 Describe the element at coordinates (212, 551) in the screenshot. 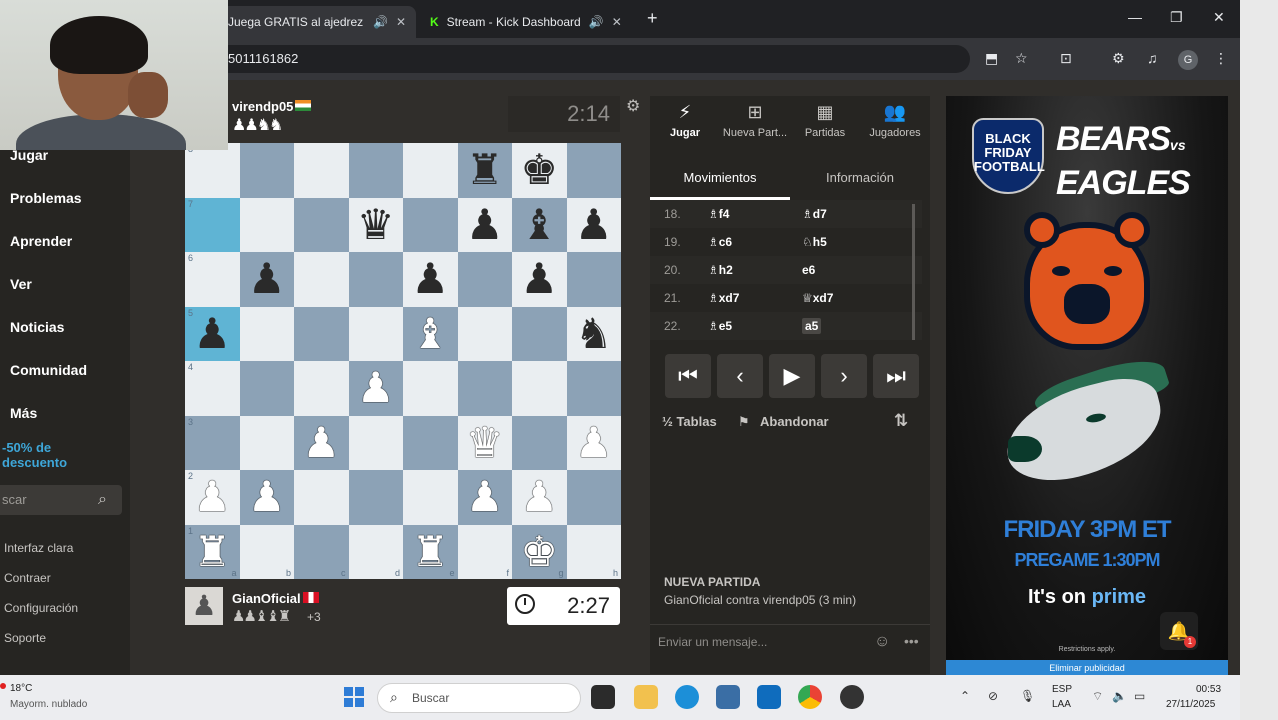

I see `square-a1: 1 a ♜` at that location.